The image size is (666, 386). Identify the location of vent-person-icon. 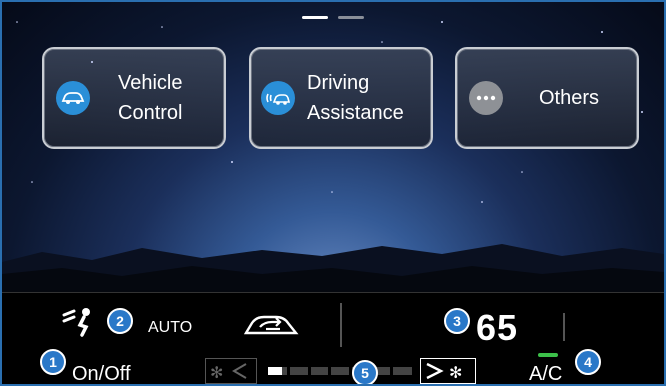
(79, 322).